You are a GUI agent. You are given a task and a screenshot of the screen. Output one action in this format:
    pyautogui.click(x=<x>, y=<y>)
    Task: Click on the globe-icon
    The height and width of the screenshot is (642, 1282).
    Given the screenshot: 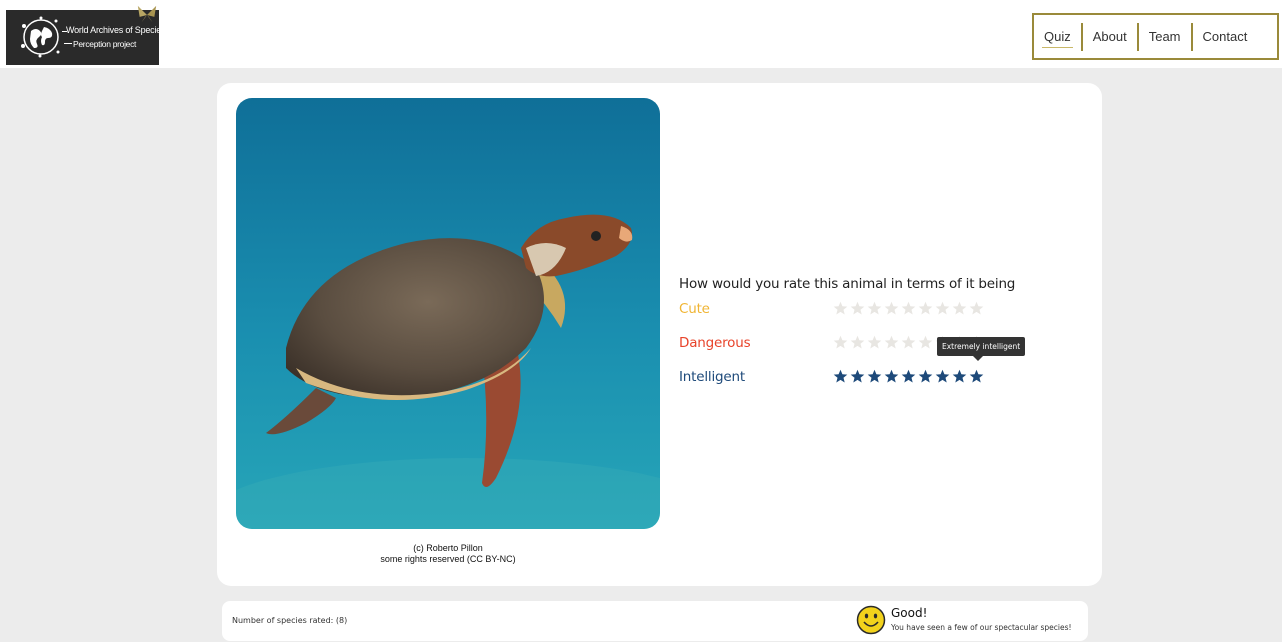 What is the action you would take?
    pyautogui.click(x=40, y=37)
    